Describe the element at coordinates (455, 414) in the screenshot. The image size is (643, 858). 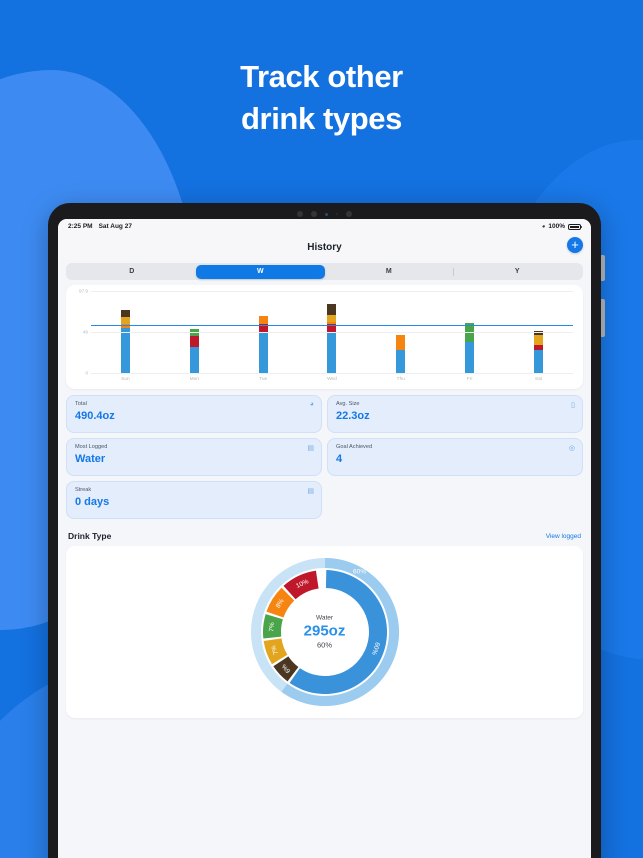
I see `stat-card-avg-size: Avg. Size 22.3oz ▯` at that location.